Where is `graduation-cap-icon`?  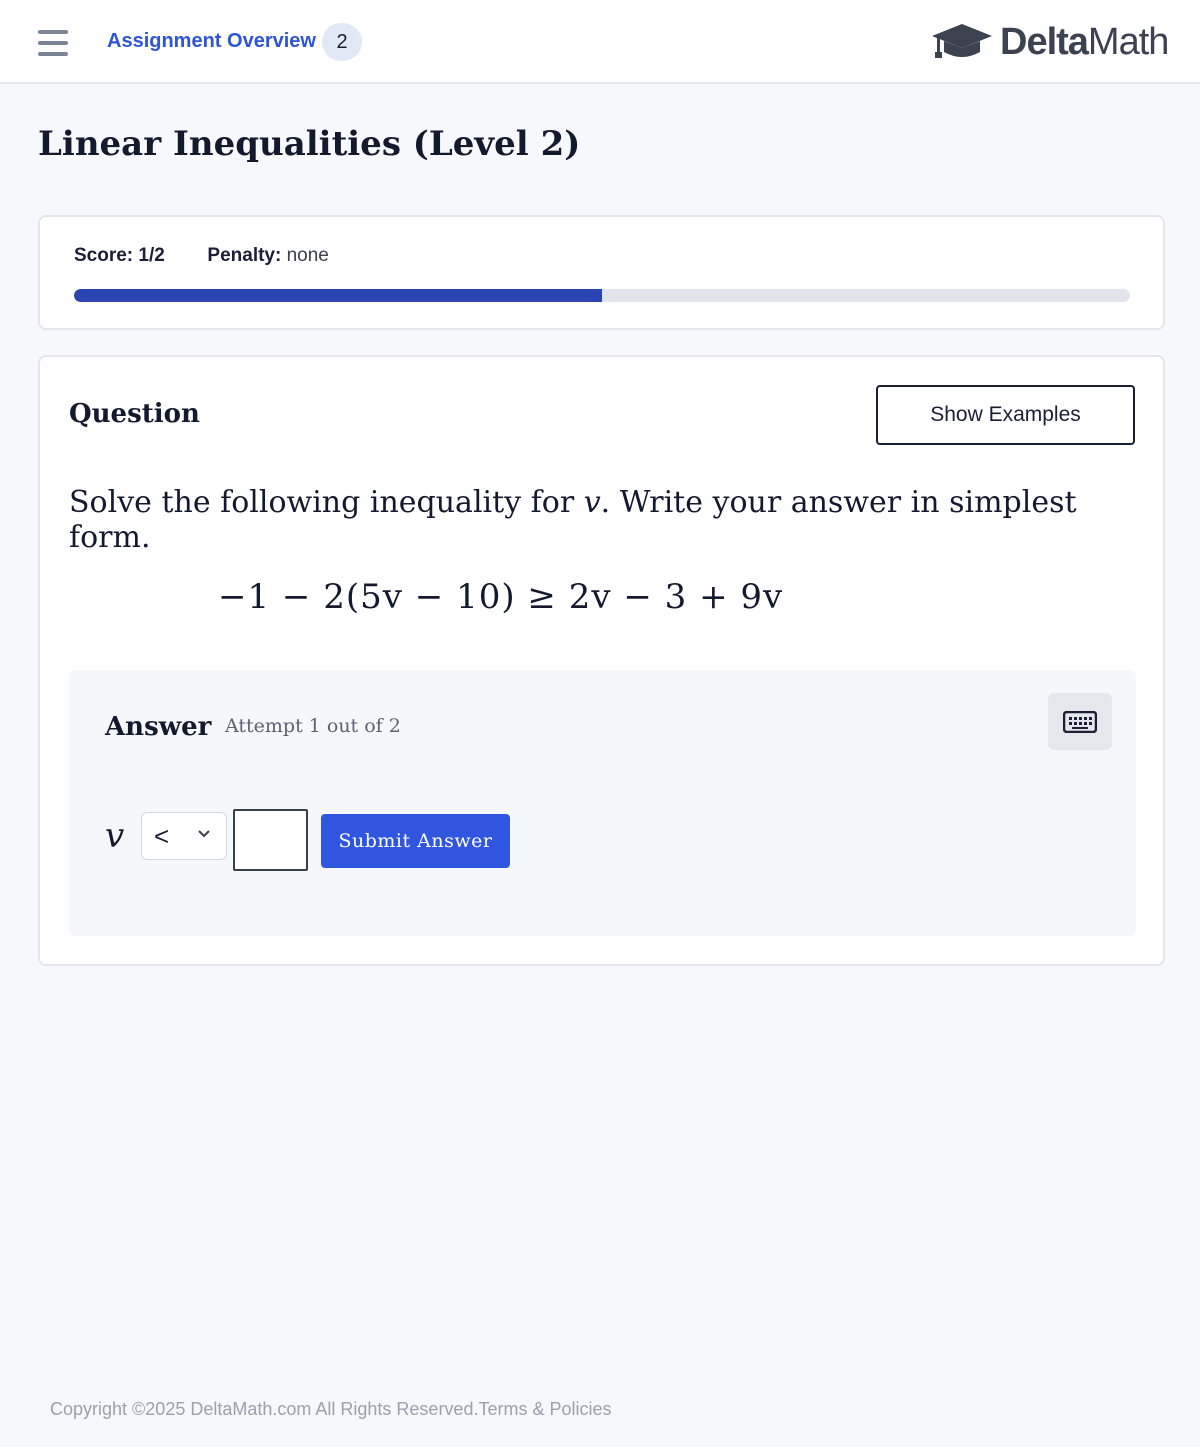
graduation-cap-icon is located at coordinates (962, 41).